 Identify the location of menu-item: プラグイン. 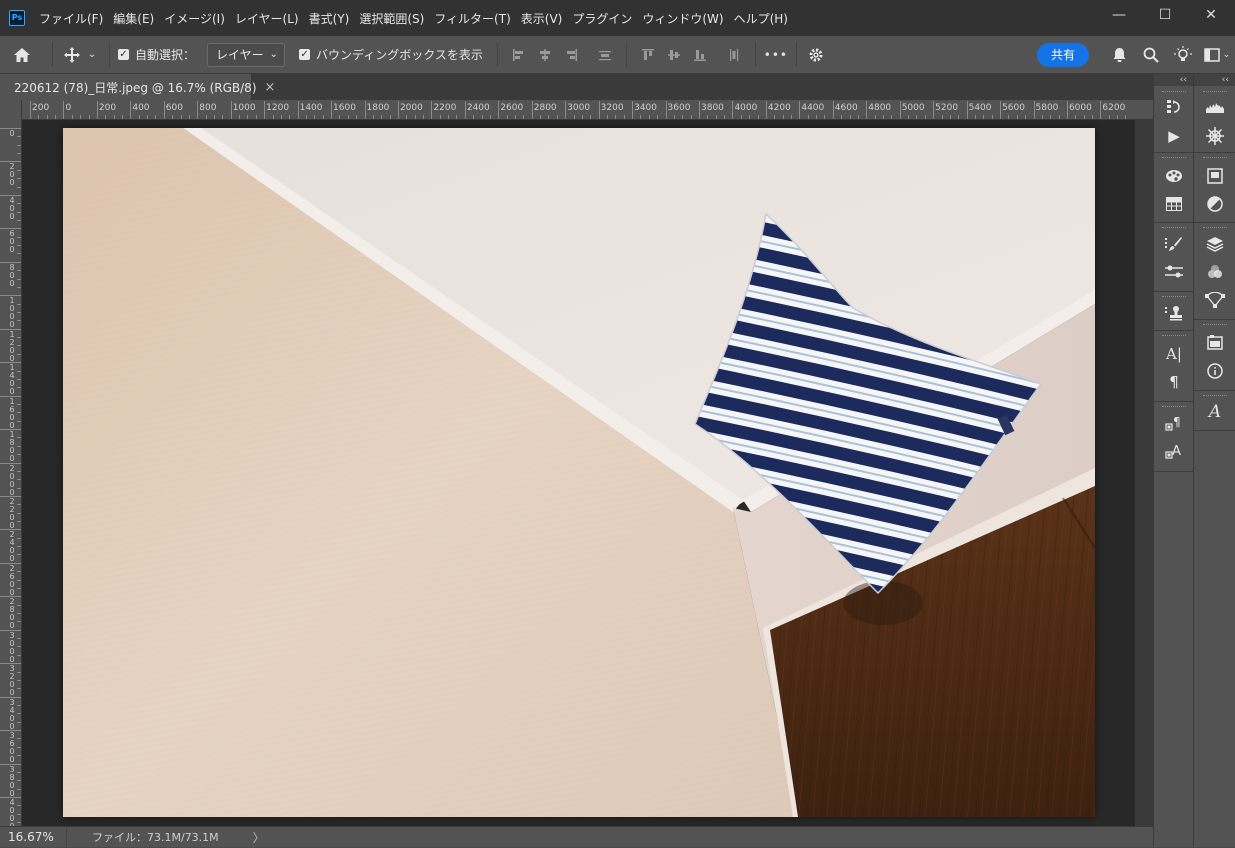
(602, 18).